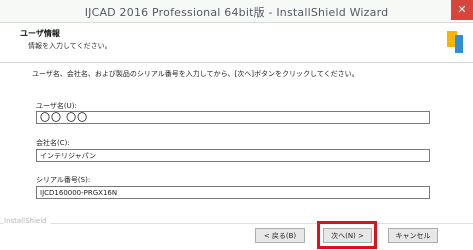 This screenshot has height=250, width=473. What do you see at coordinates (63, 180) in the screenshot?
I see `serial-label: シリアル番号(S):` at bounding box center [63, 180].